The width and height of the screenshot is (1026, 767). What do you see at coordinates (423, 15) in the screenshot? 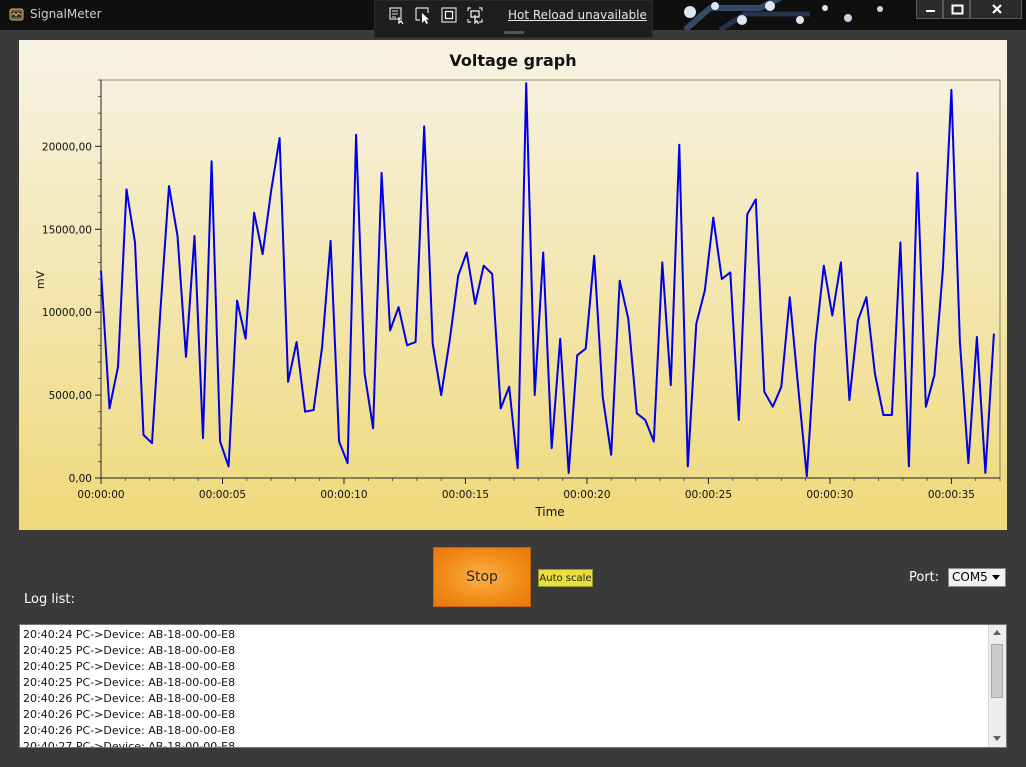
I see `select-element-icon` at bounding box center [423, 15].